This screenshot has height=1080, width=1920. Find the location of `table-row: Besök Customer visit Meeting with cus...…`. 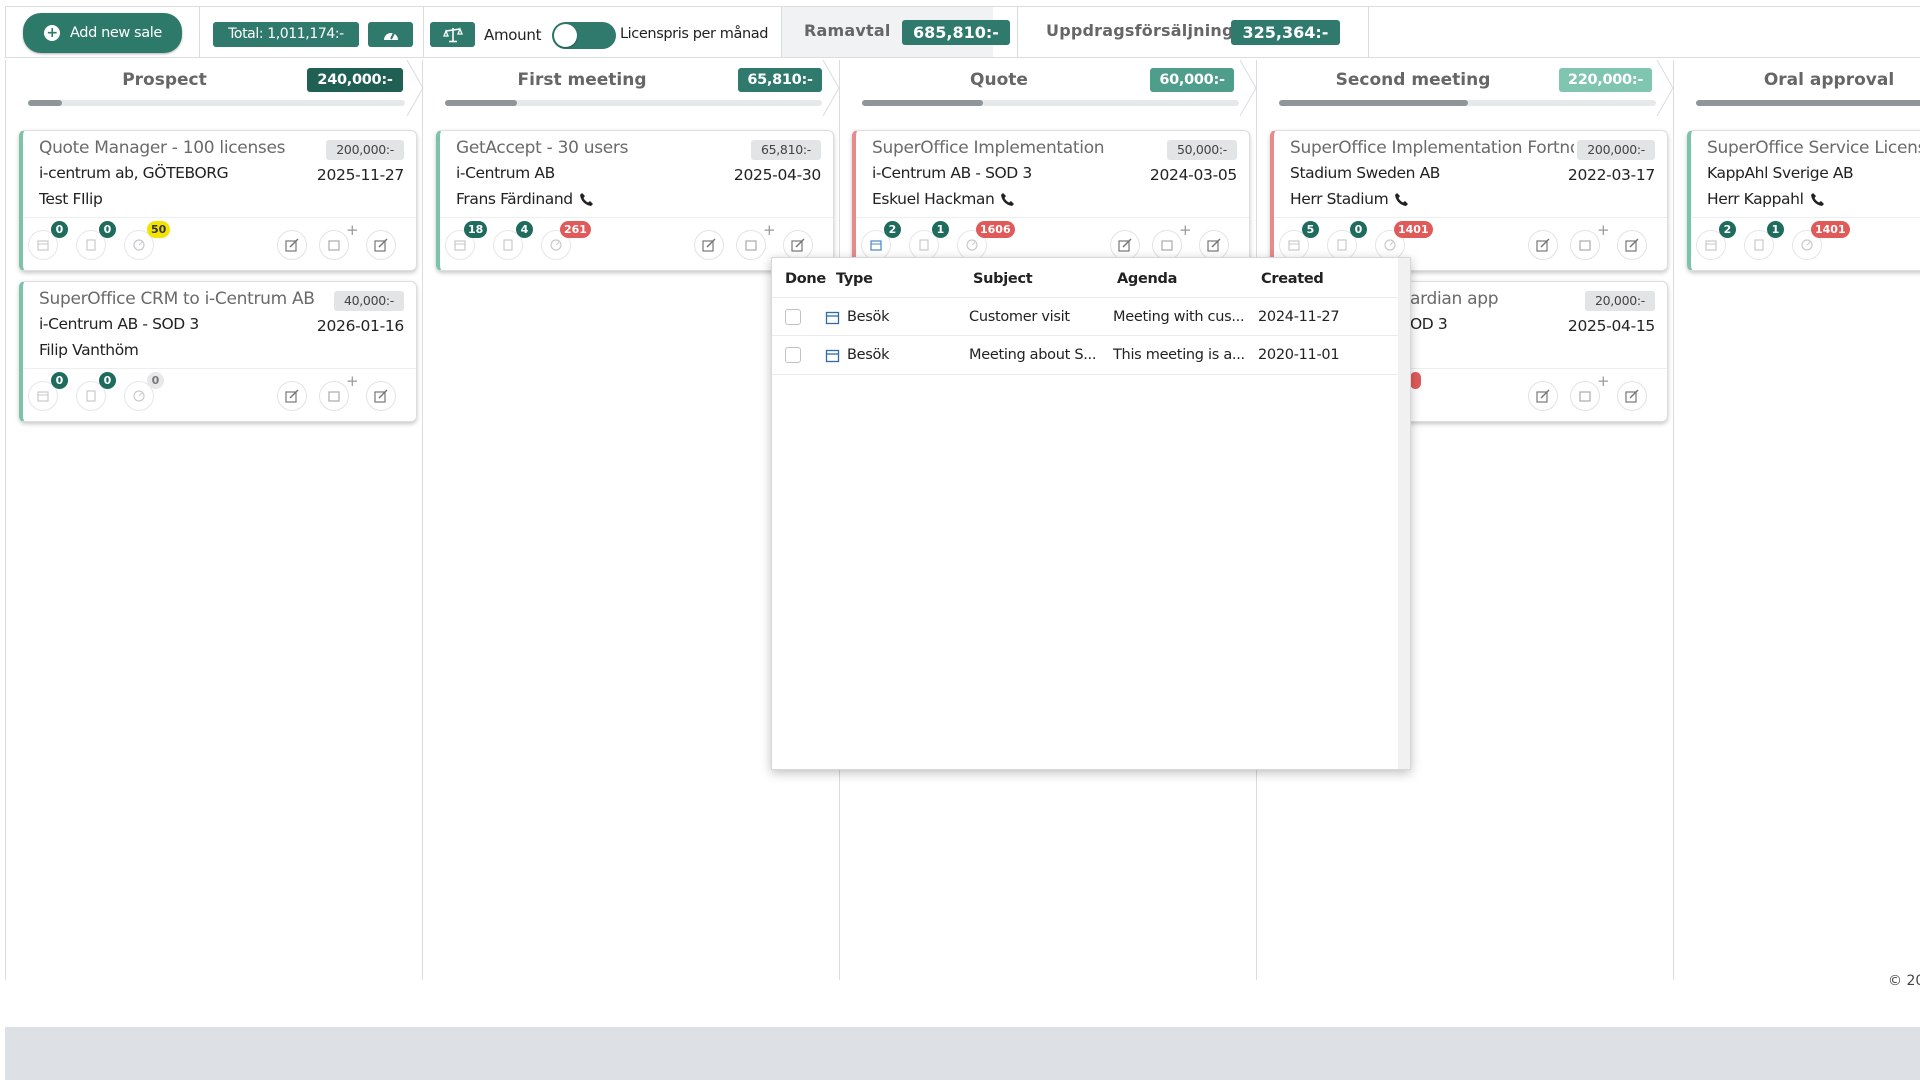

table-row: Besök Customer visit Meeting with cus...… is located at coordinates (1086, 316).